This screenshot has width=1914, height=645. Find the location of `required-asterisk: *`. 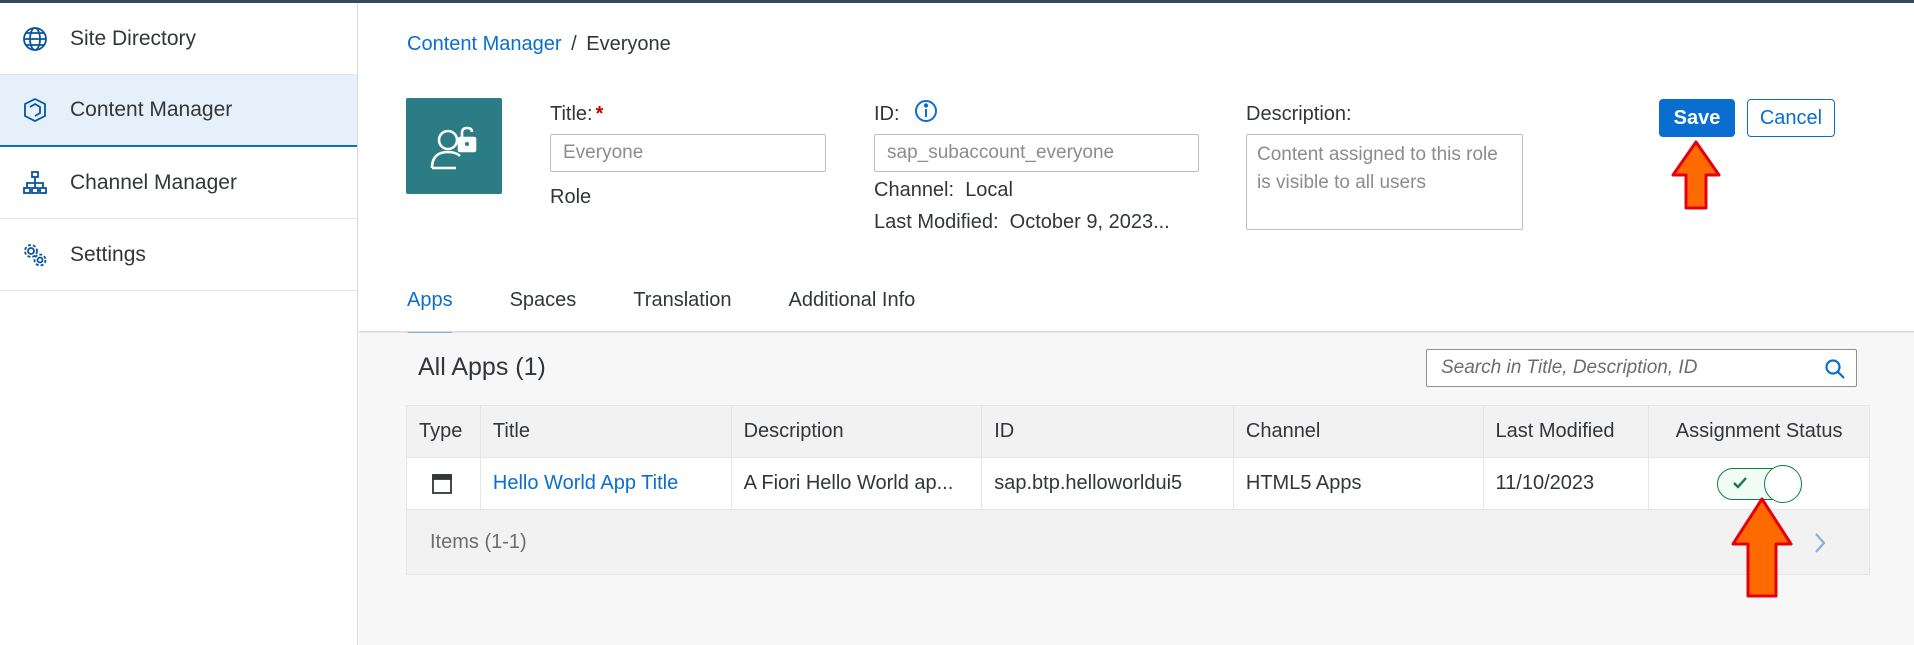

required-asterisk: * is located at coordinates (599, 114).